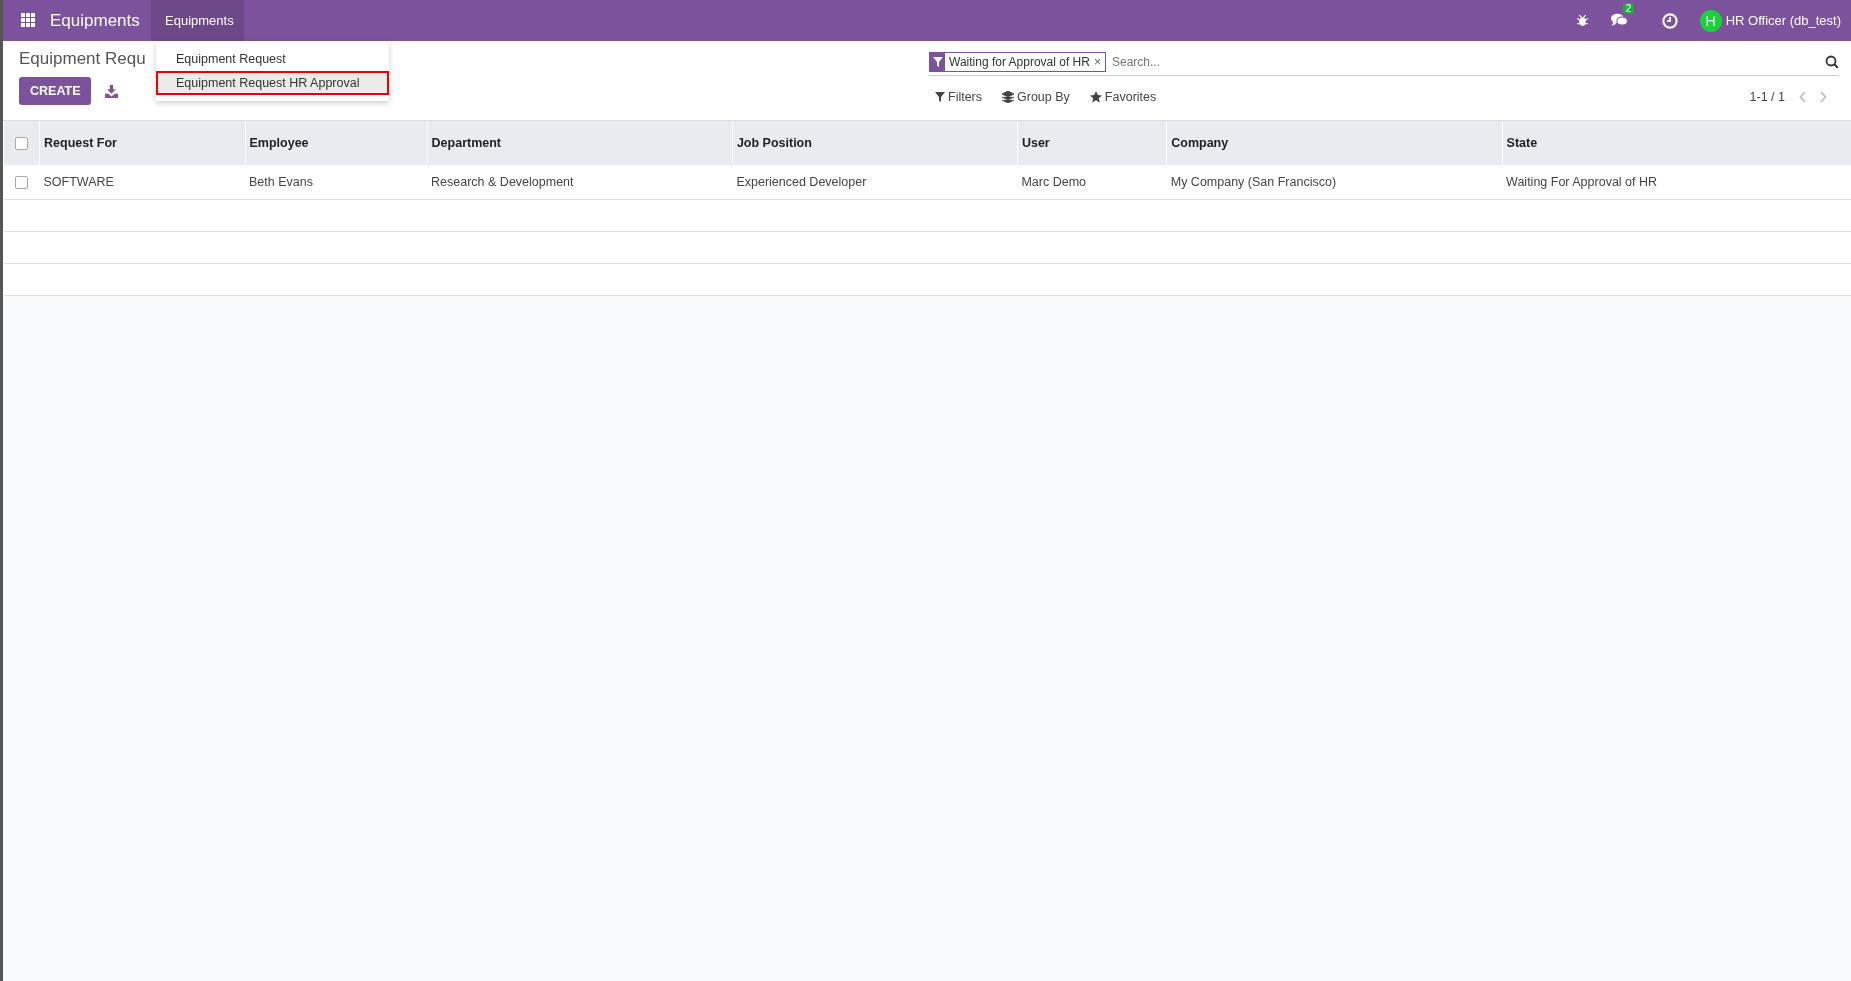  Describe the element at coordinates (1036, 97) in the screenshot. I see `search-option-button: Group By` at that location.